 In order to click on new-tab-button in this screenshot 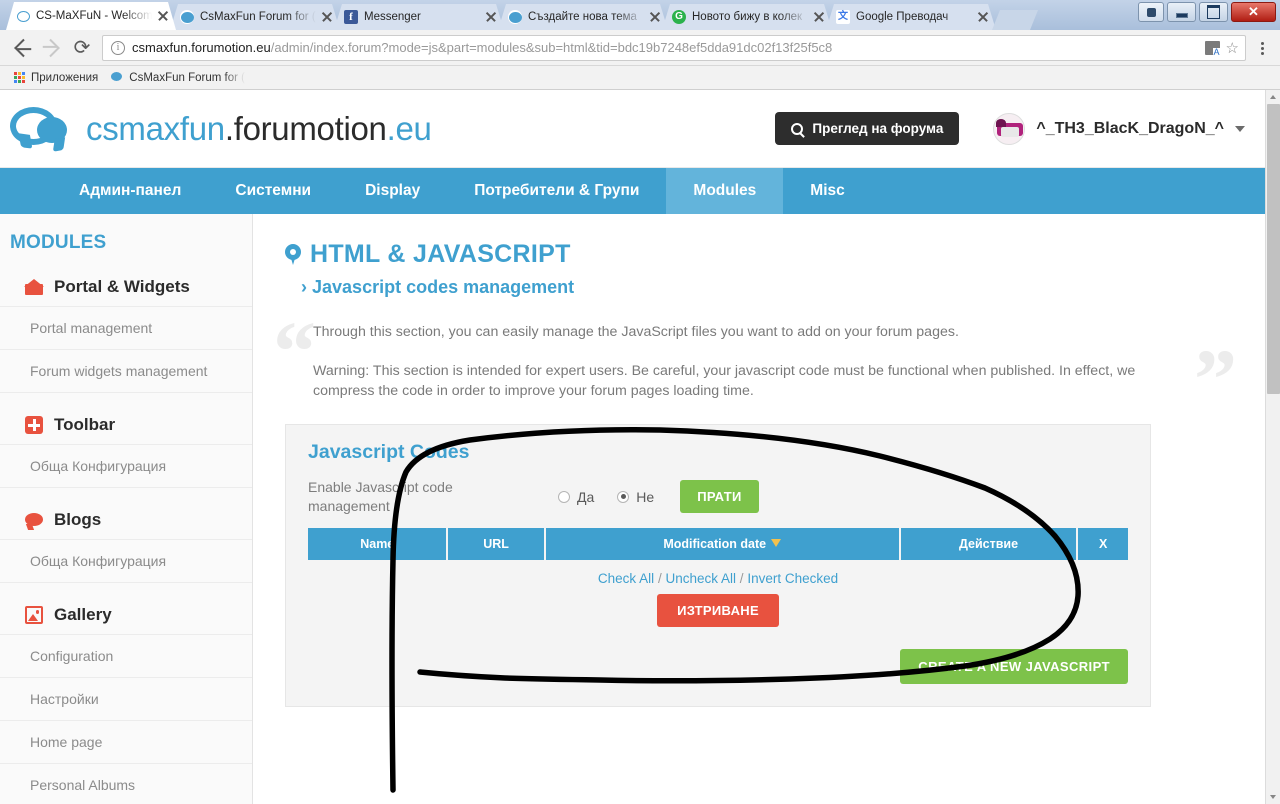, I will do `click(1015, 20)`.